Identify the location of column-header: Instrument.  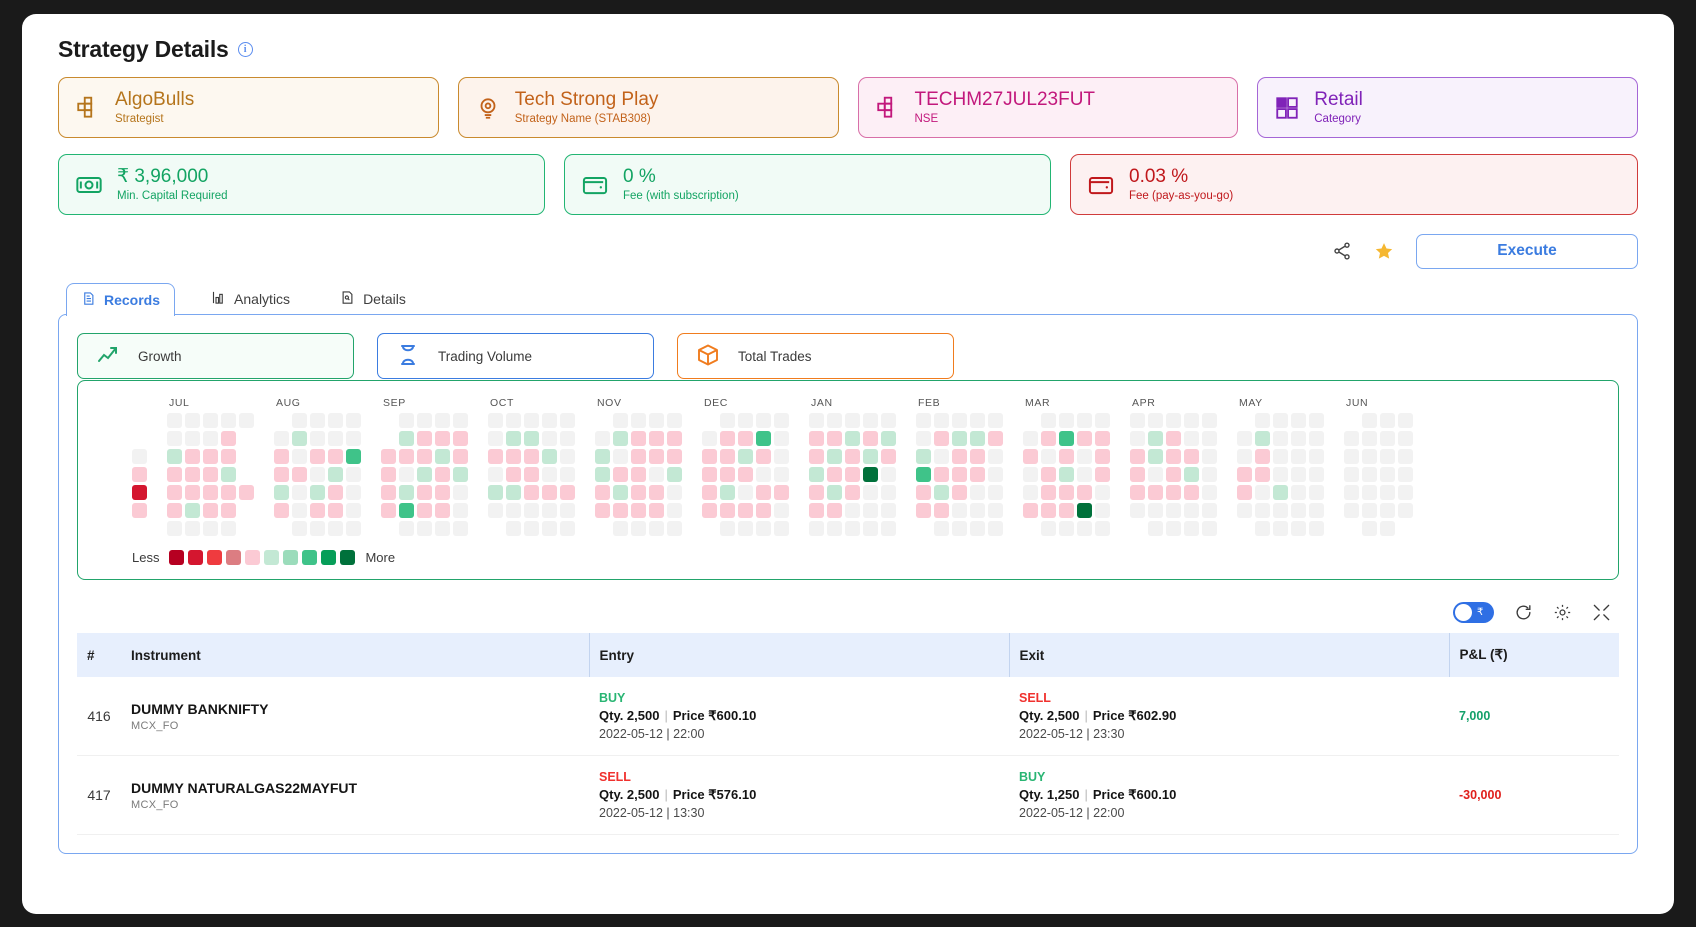
(355, 655).